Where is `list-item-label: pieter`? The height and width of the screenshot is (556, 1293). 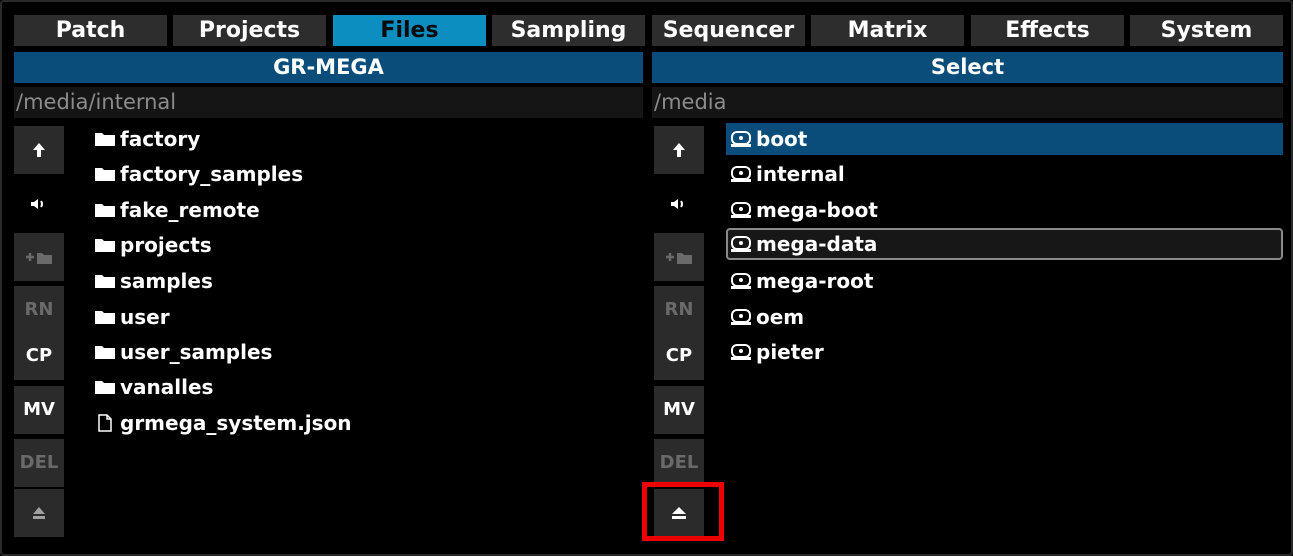 list-item-label: pieter is located at coordinates (790, 352).